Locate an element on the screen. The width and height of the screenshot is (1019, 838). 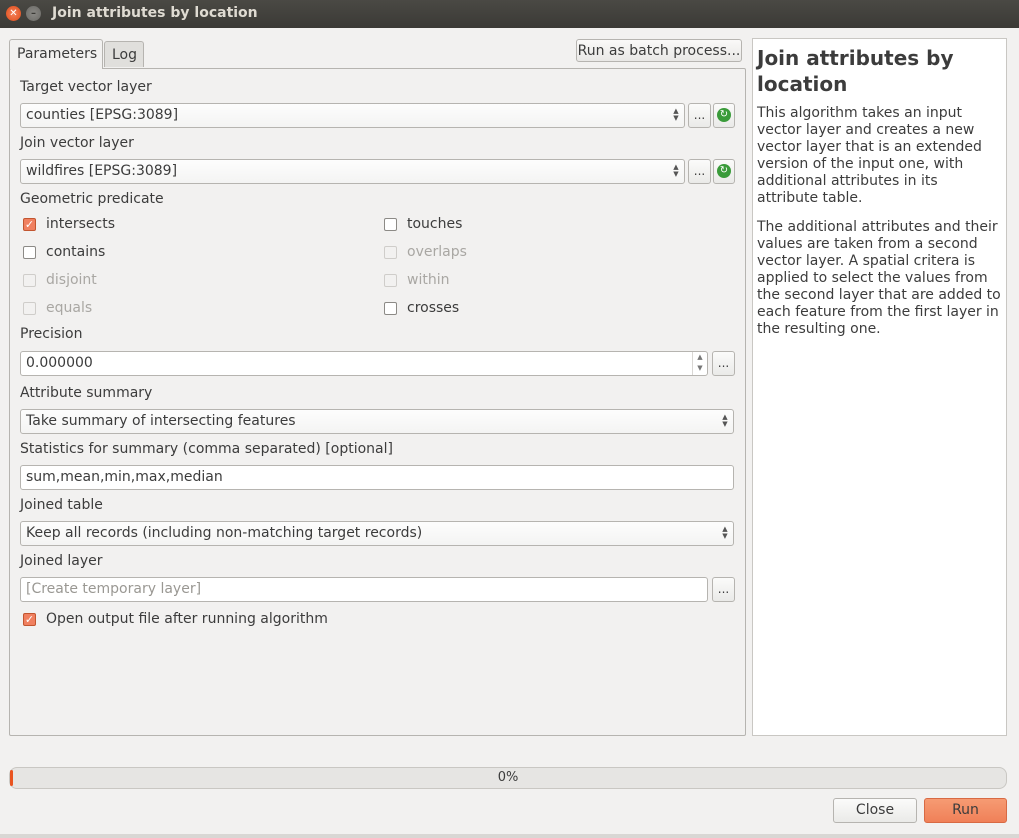
predicate-label: Geometric predicate is located at coordinates (92, 199).